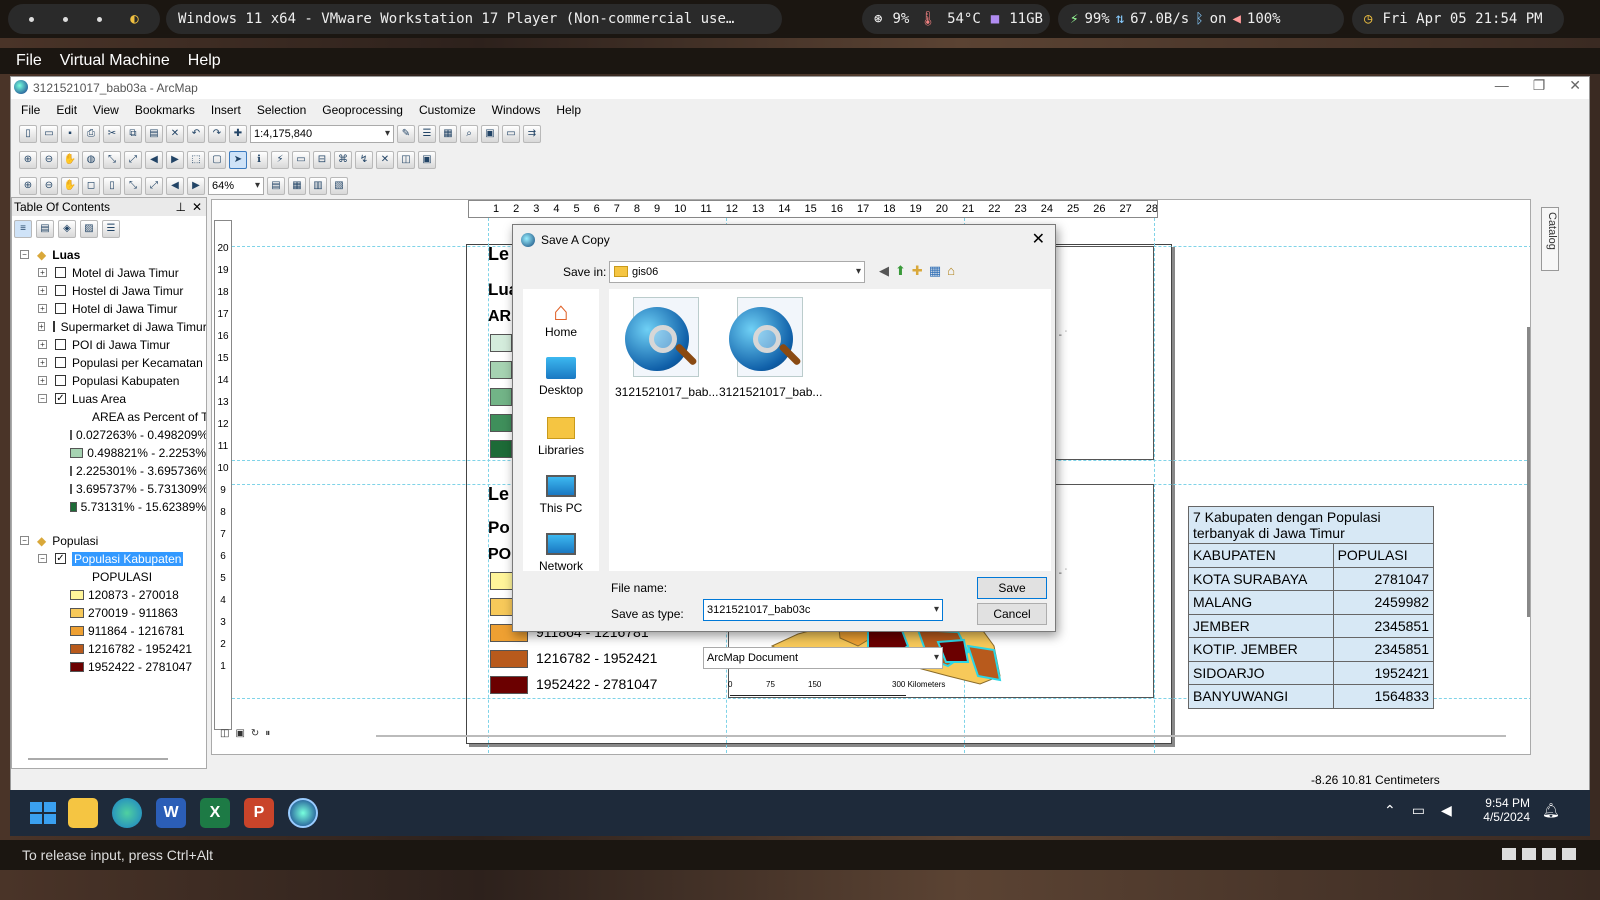 Image resolution: width=1600 pixels, height=900 pixels. Describe the element at coordinates (1539, 85) in the screenshot. I see `maximize-icon: ❐` at that location.